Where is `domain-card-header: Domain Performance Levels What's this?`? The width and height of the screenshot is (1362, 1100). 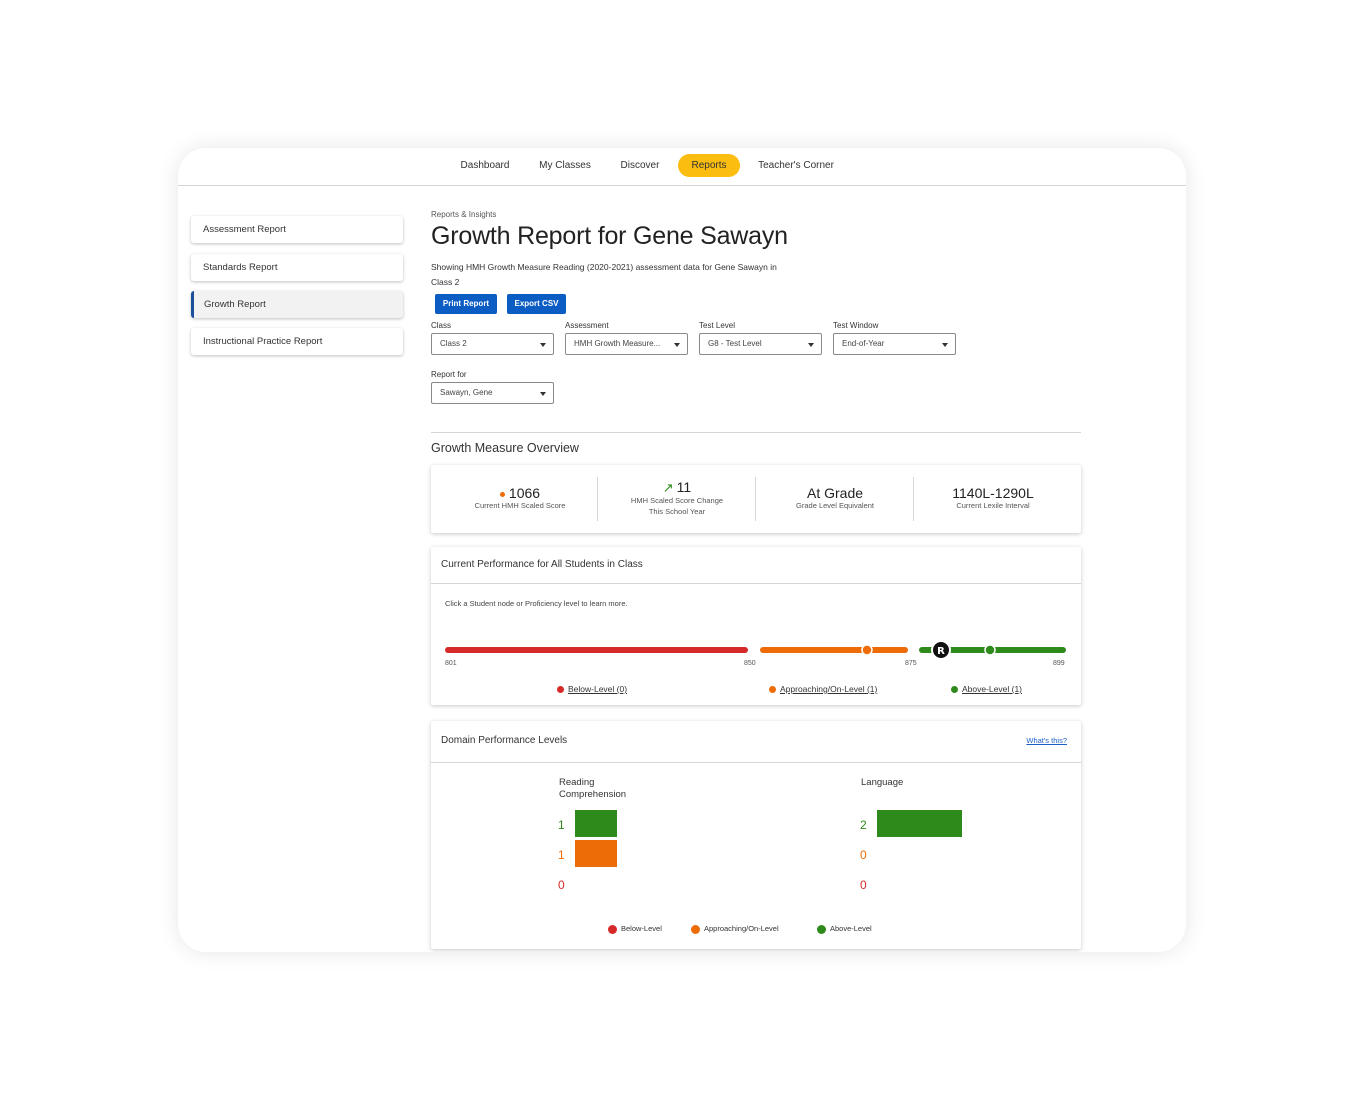
domain-card-header: Domain Performance Levels What's this? is located at coordinates (756, 742).